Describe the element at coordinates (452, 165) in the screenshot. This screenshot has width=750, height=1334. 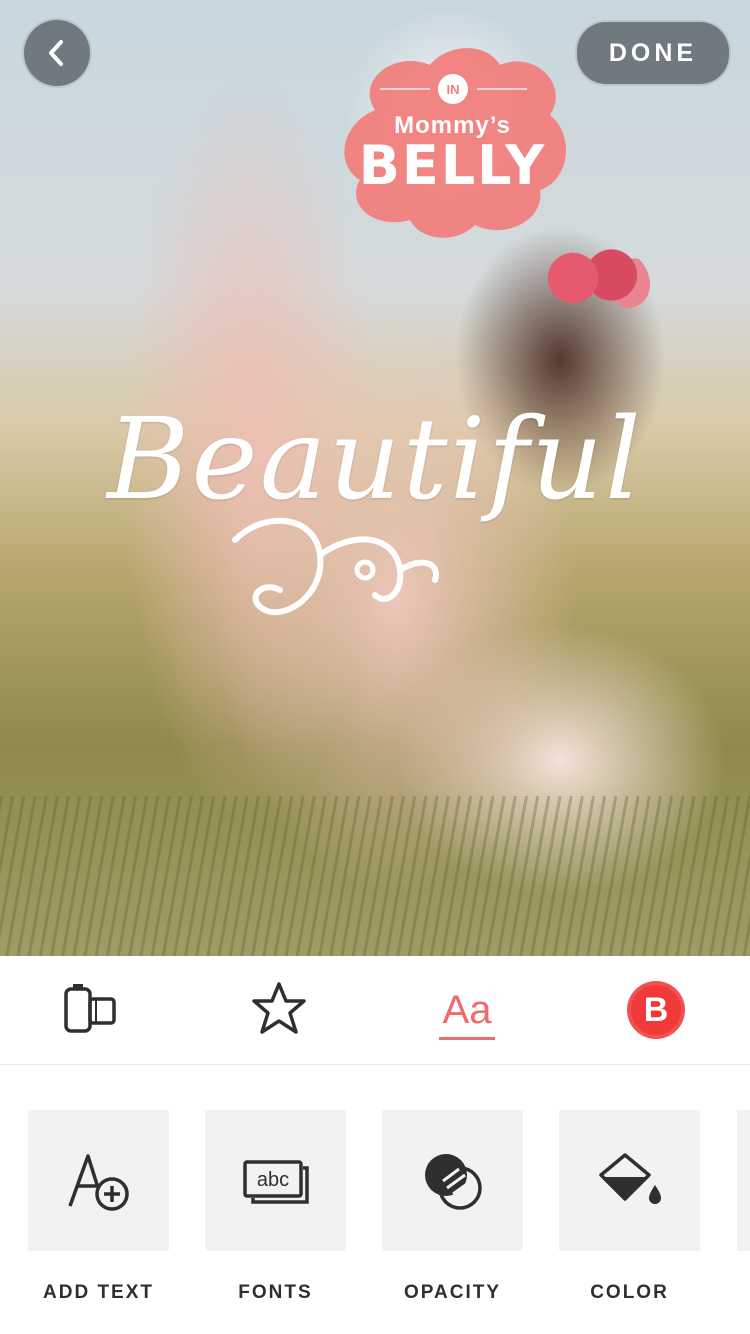
I see `sticker-belly-text: BELLY` at that location.